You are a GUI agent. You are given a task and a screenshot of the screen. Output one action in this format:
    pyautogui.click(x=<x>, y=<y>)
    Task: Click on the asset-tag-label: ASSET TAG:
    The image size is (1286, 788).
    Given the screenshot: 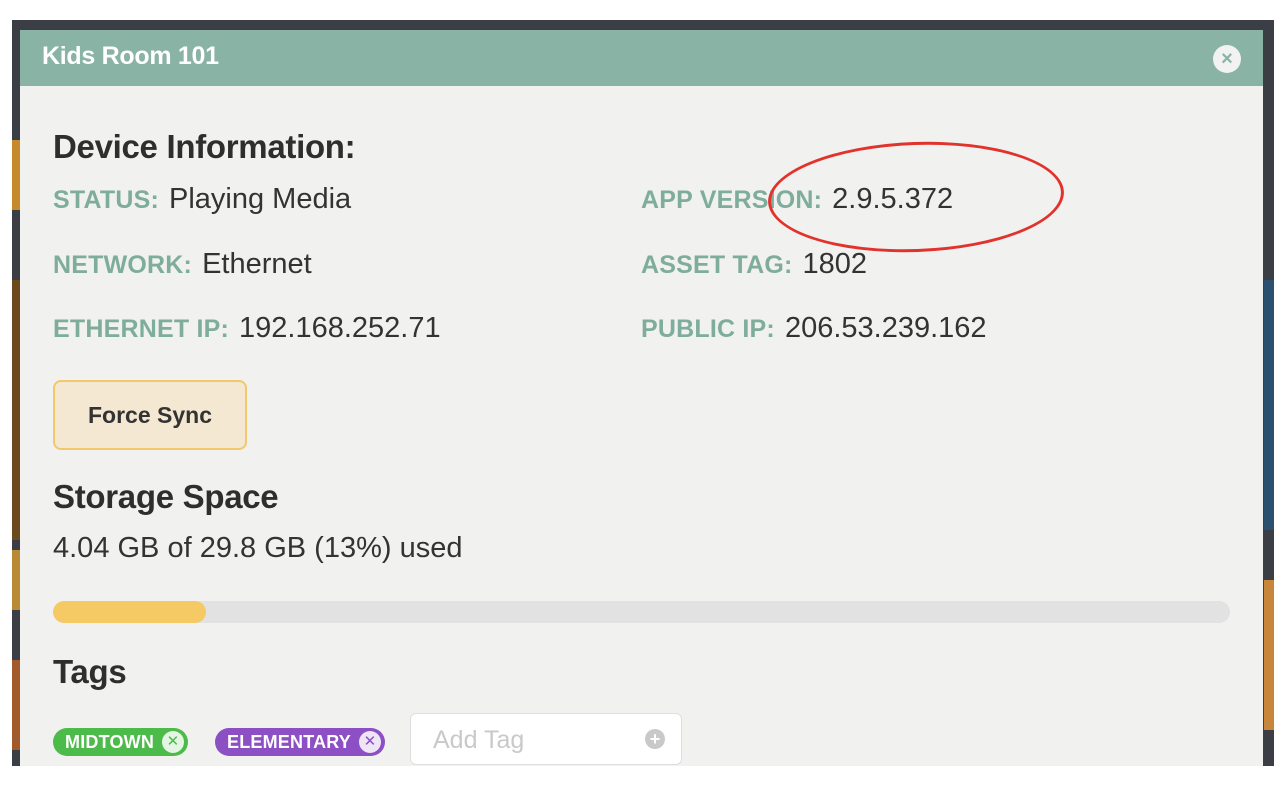 What is the action you would take?
    pyautogui.click(x=717, y=265)
    